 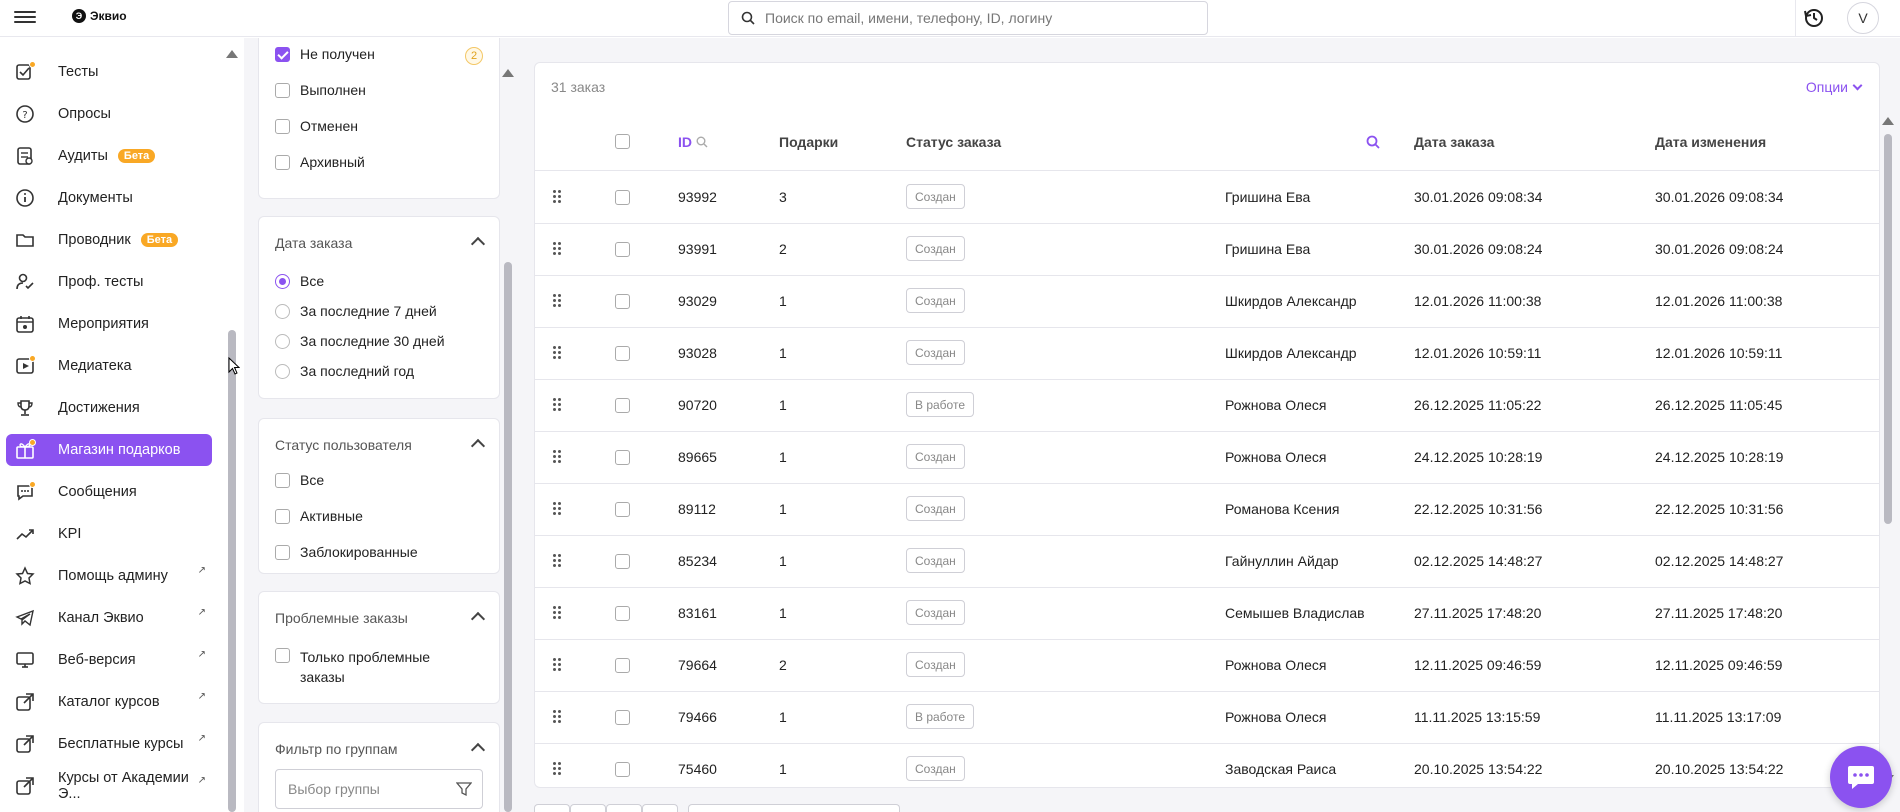 What do you see at coordinates (325, 54) in the screenshot?
I see `filter-option-not-received: Не получен` at bounding box center [325, 54].